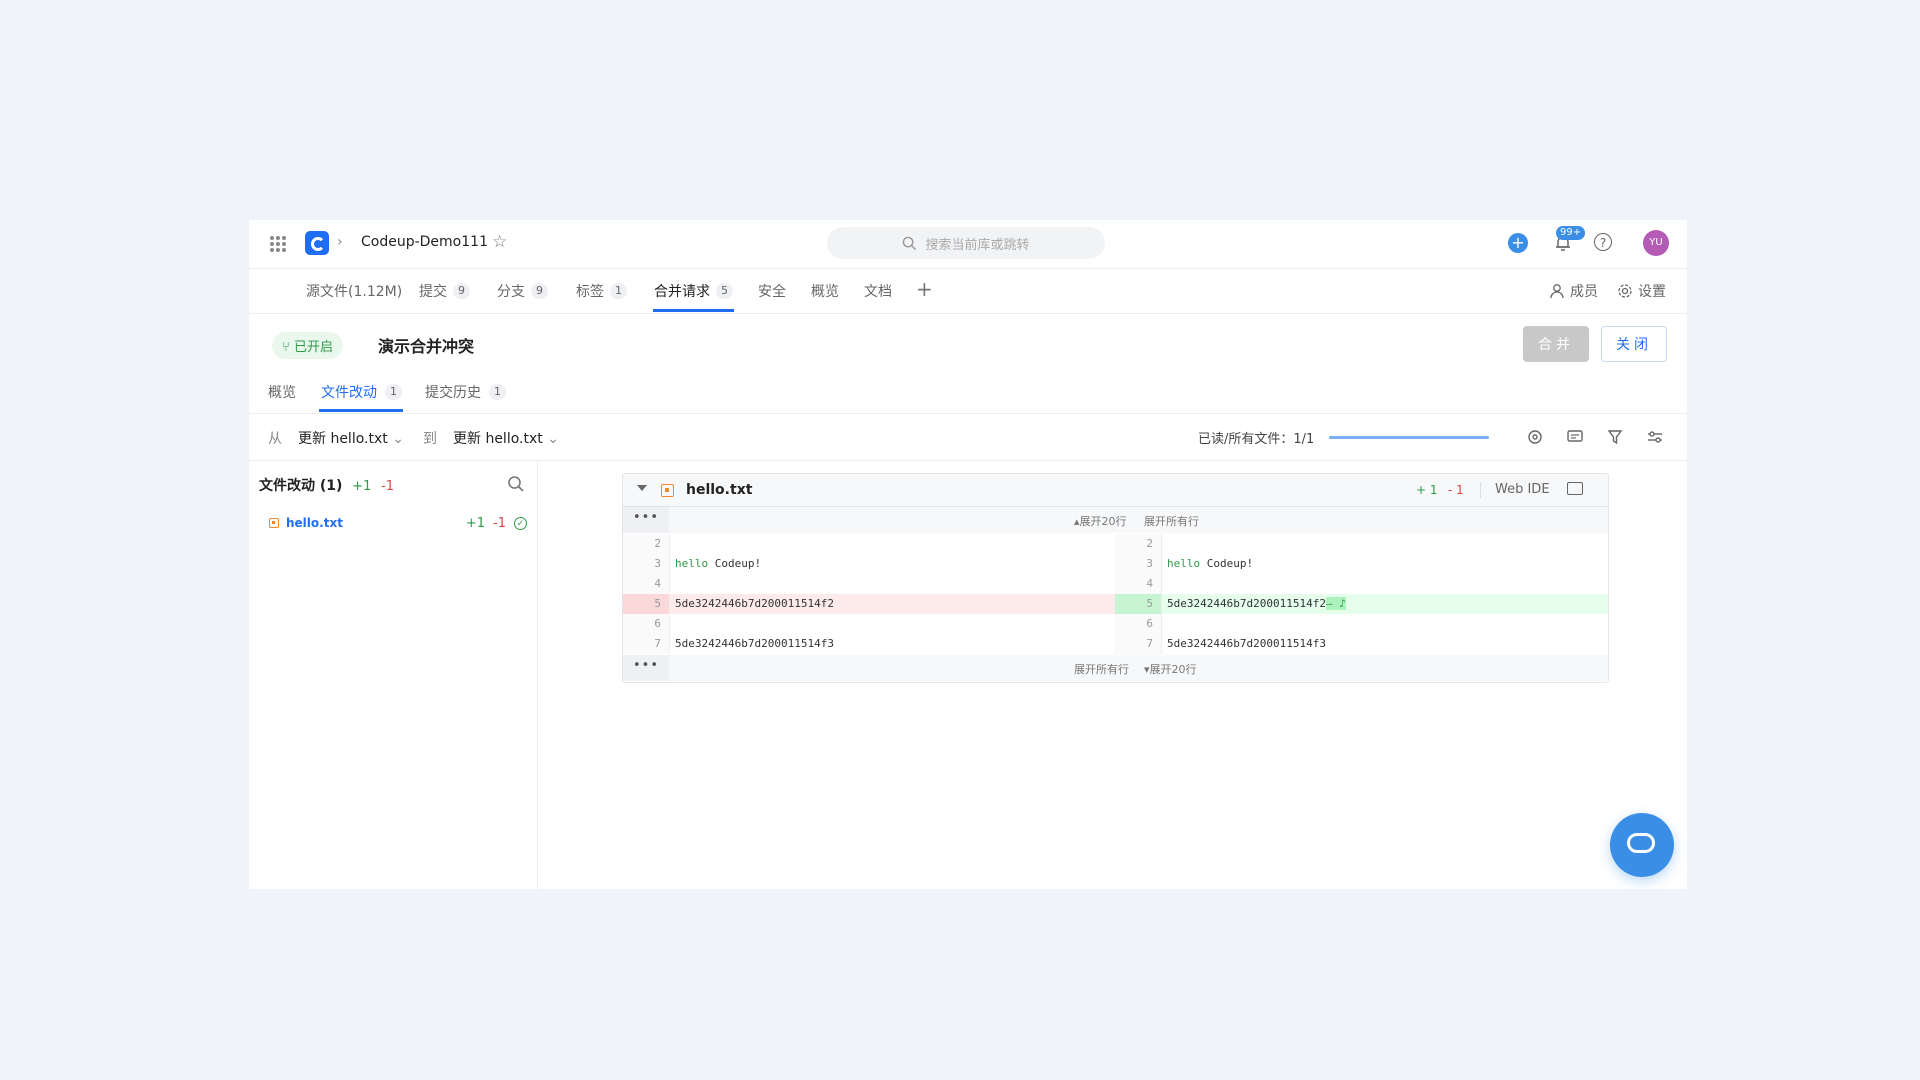 This screenshot has width=1920, height=1080. I want to click on tab-label: 源文件(1.12M), so click(354, 292).